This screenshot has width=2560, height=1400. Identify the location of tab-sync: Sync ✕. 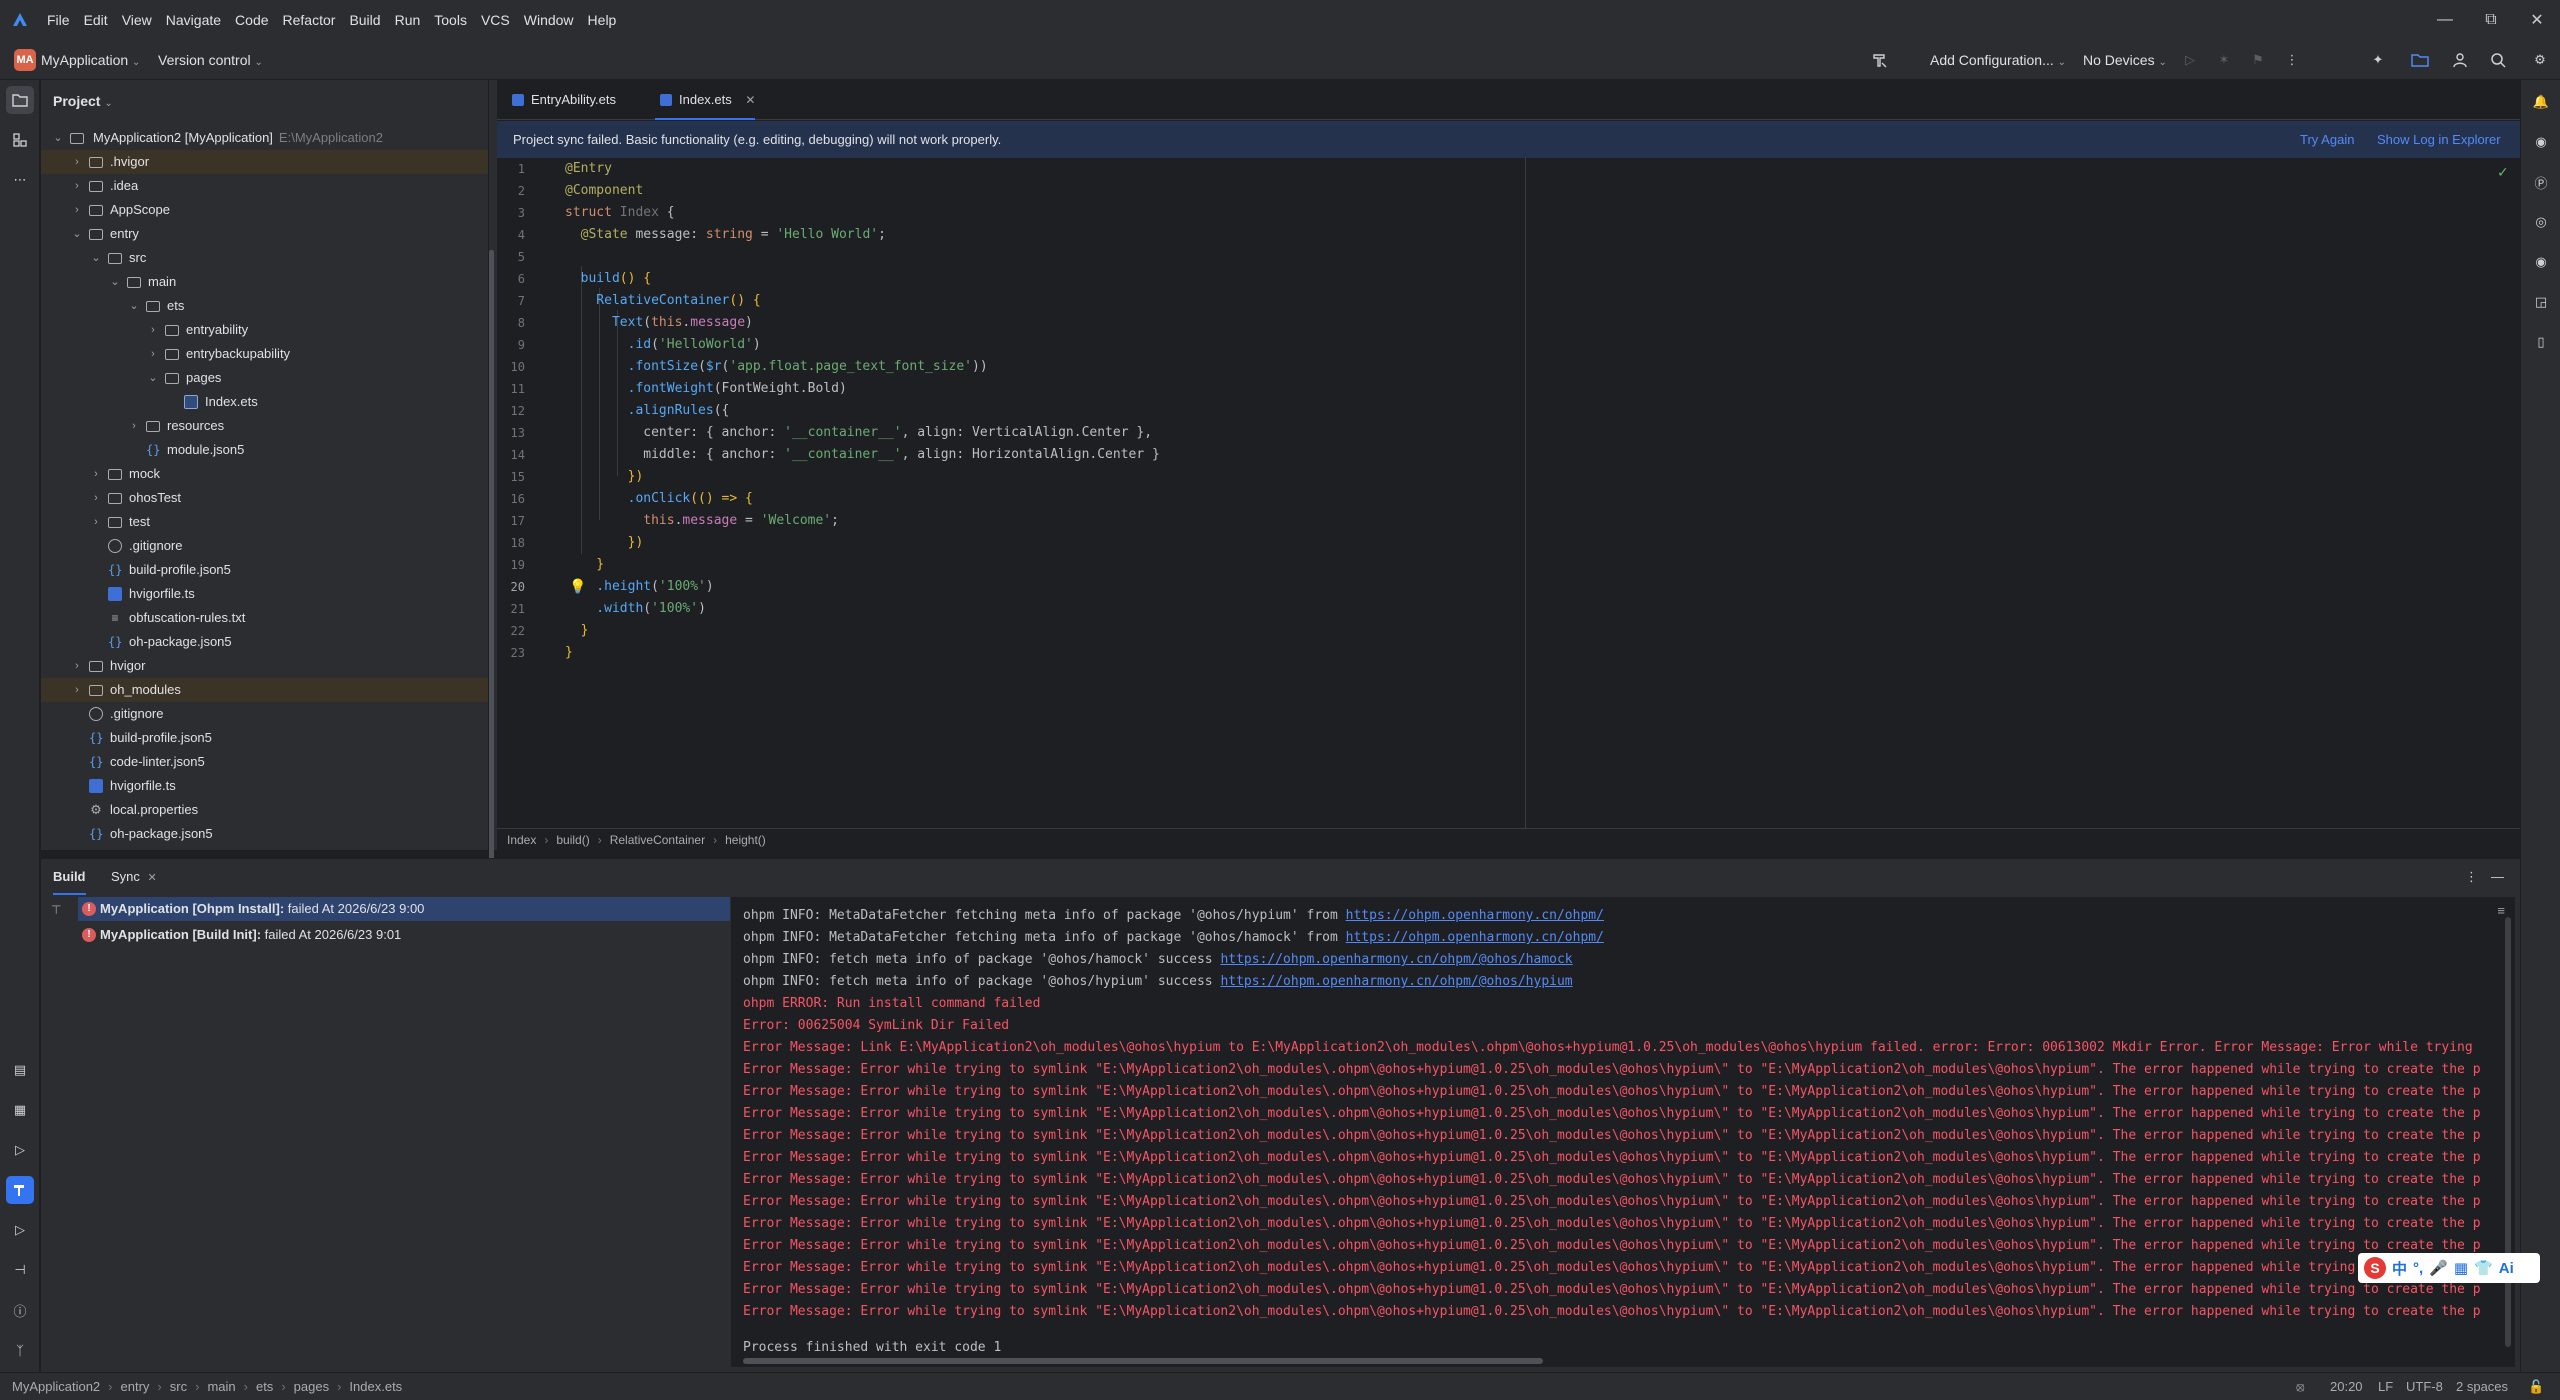
(134, 877).